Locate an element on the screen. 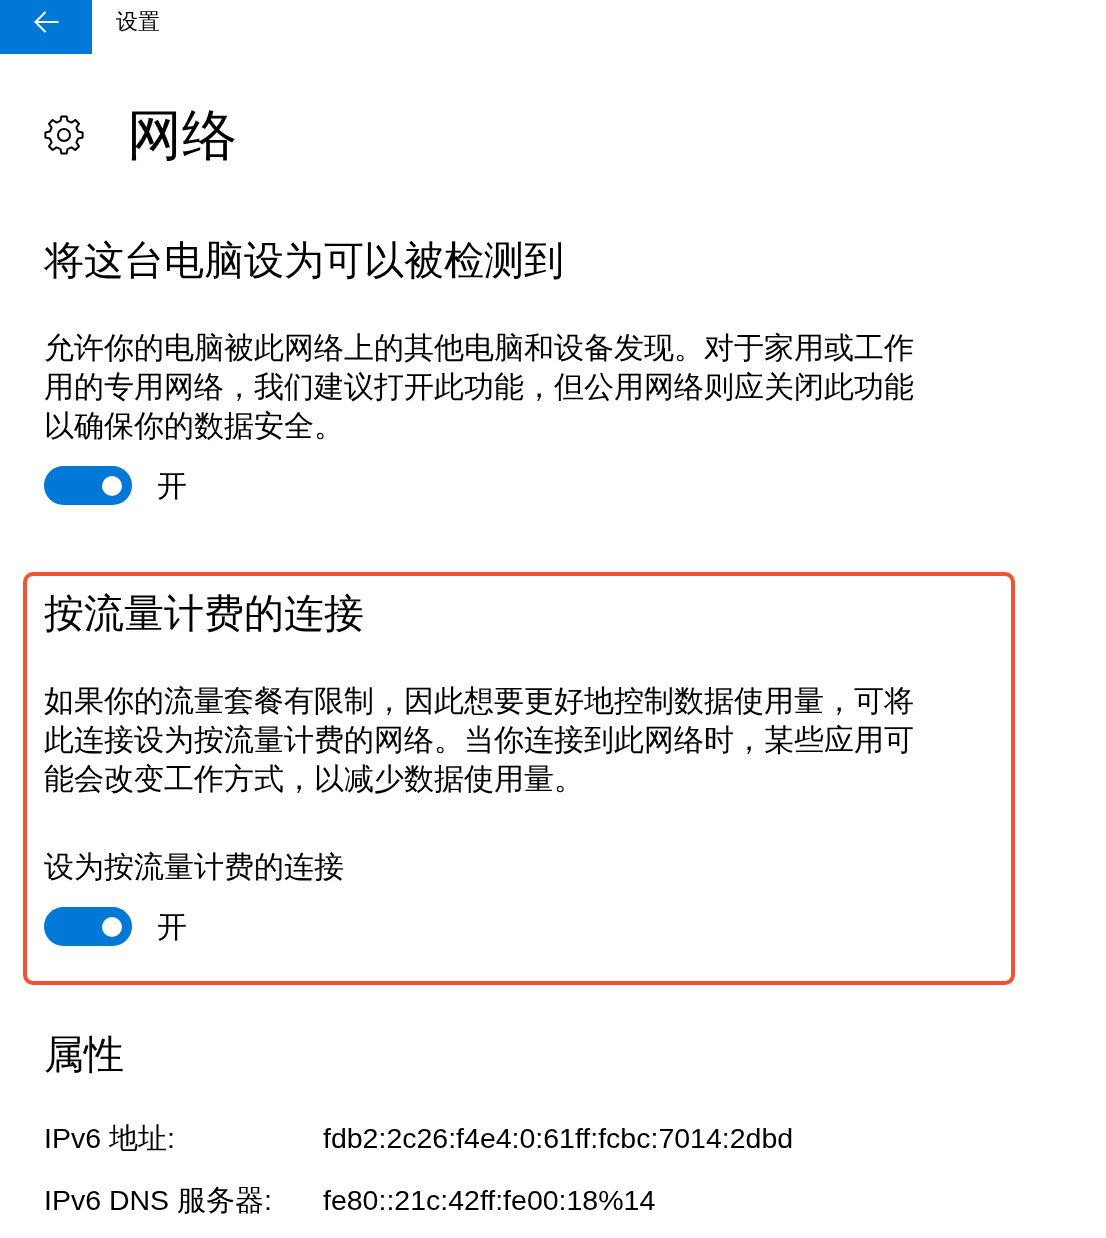 This screenshot has height=1238, width=1106. arrow-left-icon is located at coordinates (46, 22).